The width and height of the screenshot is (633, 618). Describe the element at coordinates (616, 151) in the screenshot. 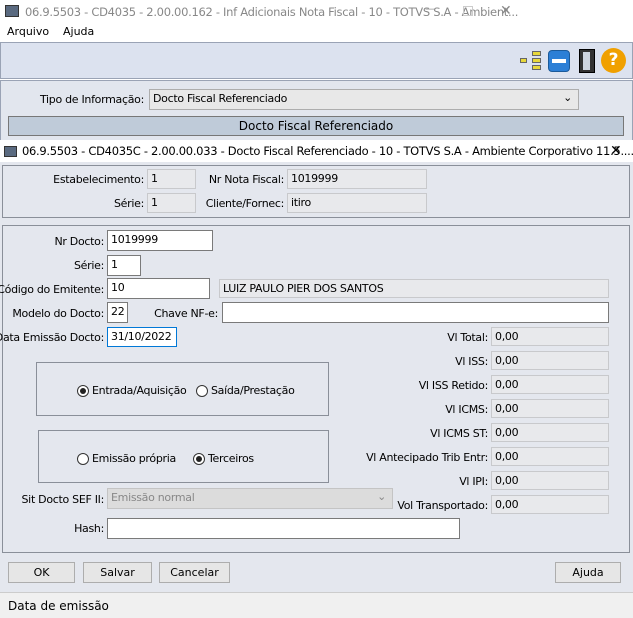

I see `dialog-close-button: ✕` at that location.